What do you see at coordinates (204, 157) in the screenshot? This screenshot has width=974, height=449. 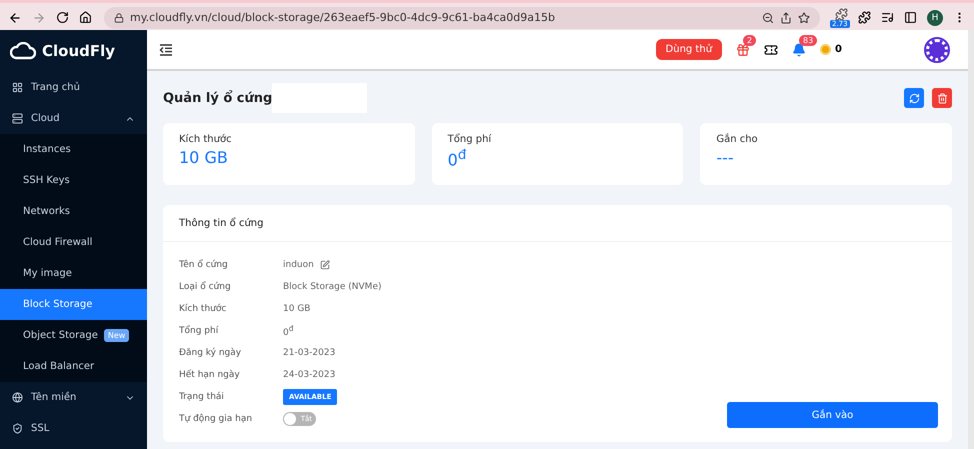 I see `stat-value: 10 GB` at bounding box center [204, 157].